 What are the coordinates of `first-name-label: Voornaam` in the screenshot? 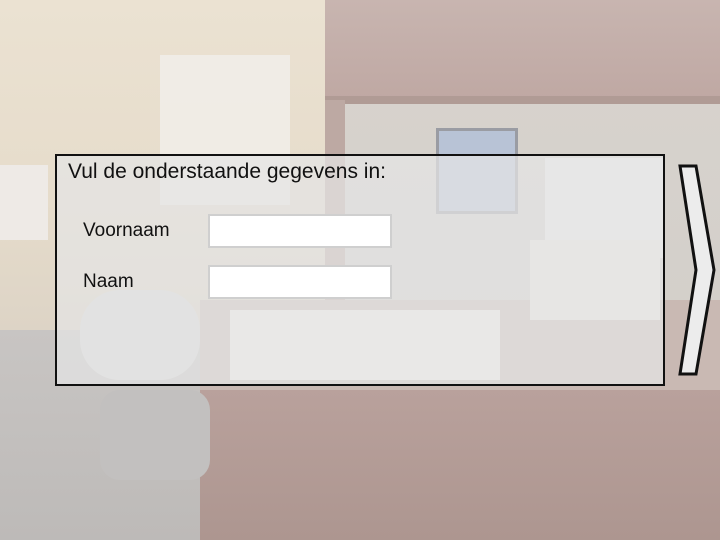 It's located at (126, 230).